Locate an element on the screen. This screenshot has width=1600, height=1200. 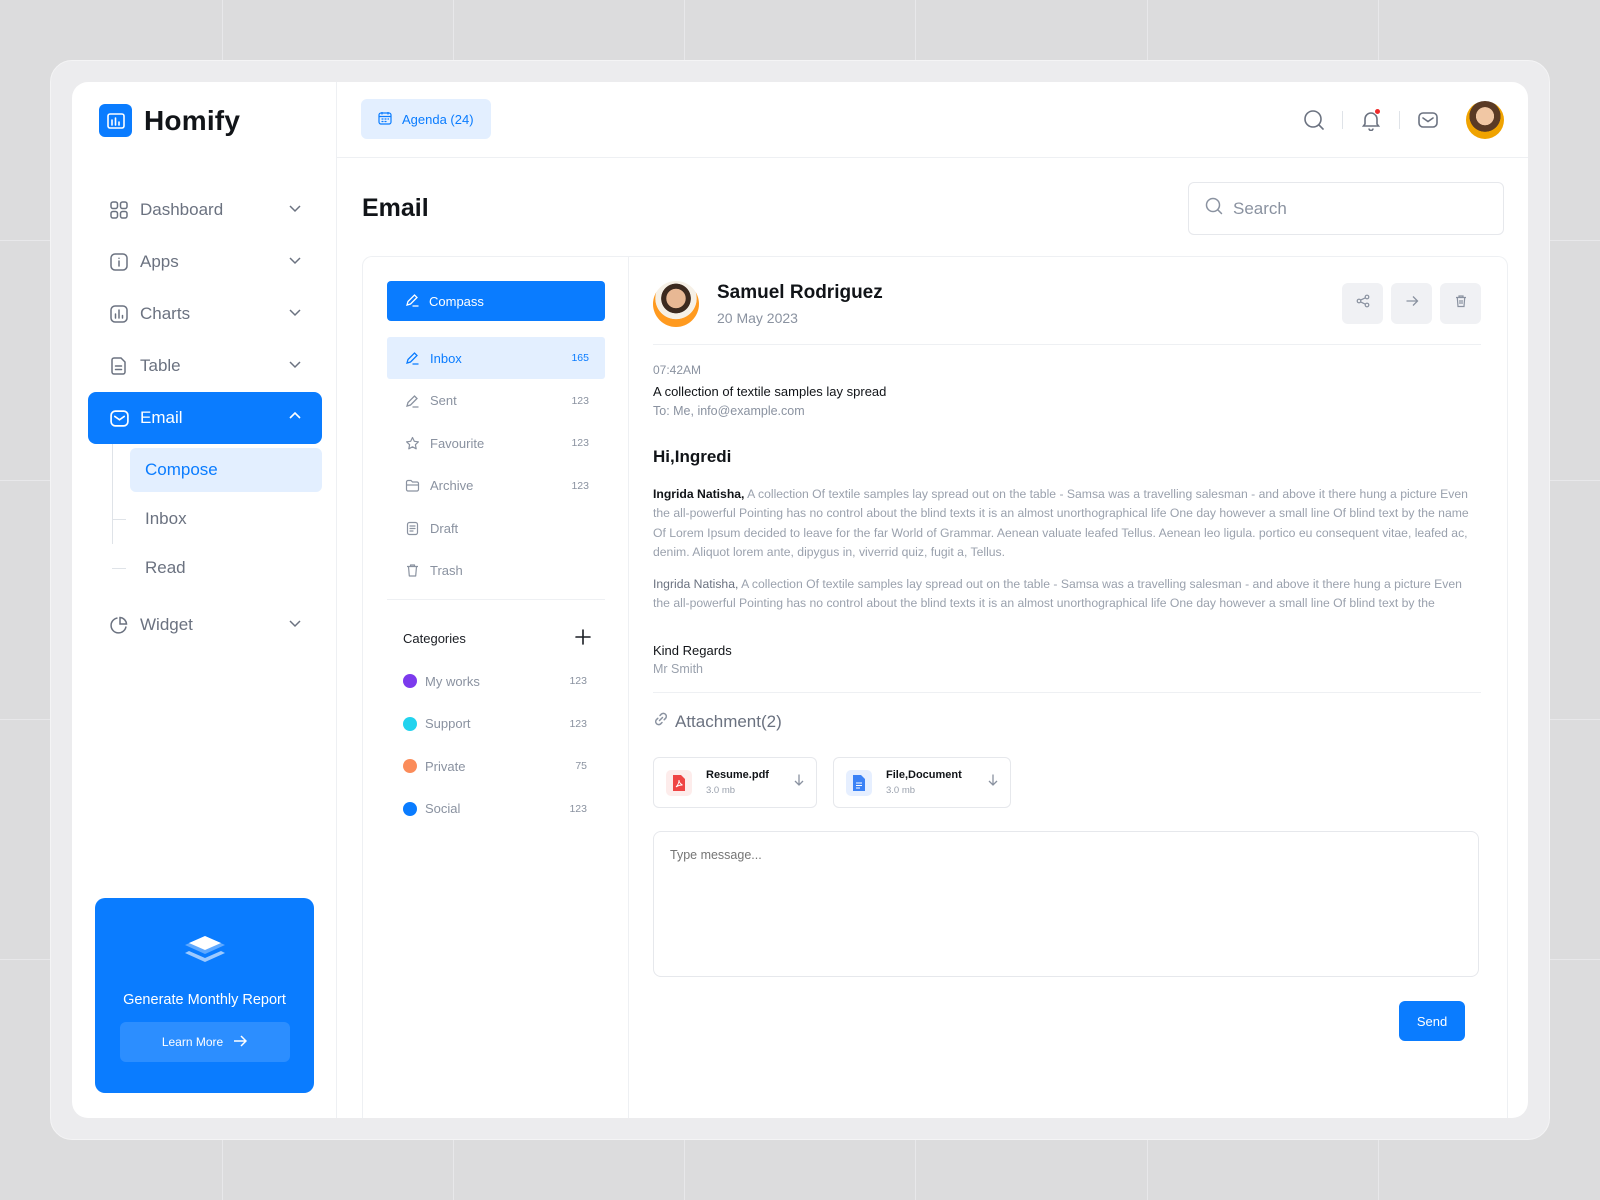
category-private: Private 75 is located at coordinates (495, 766).